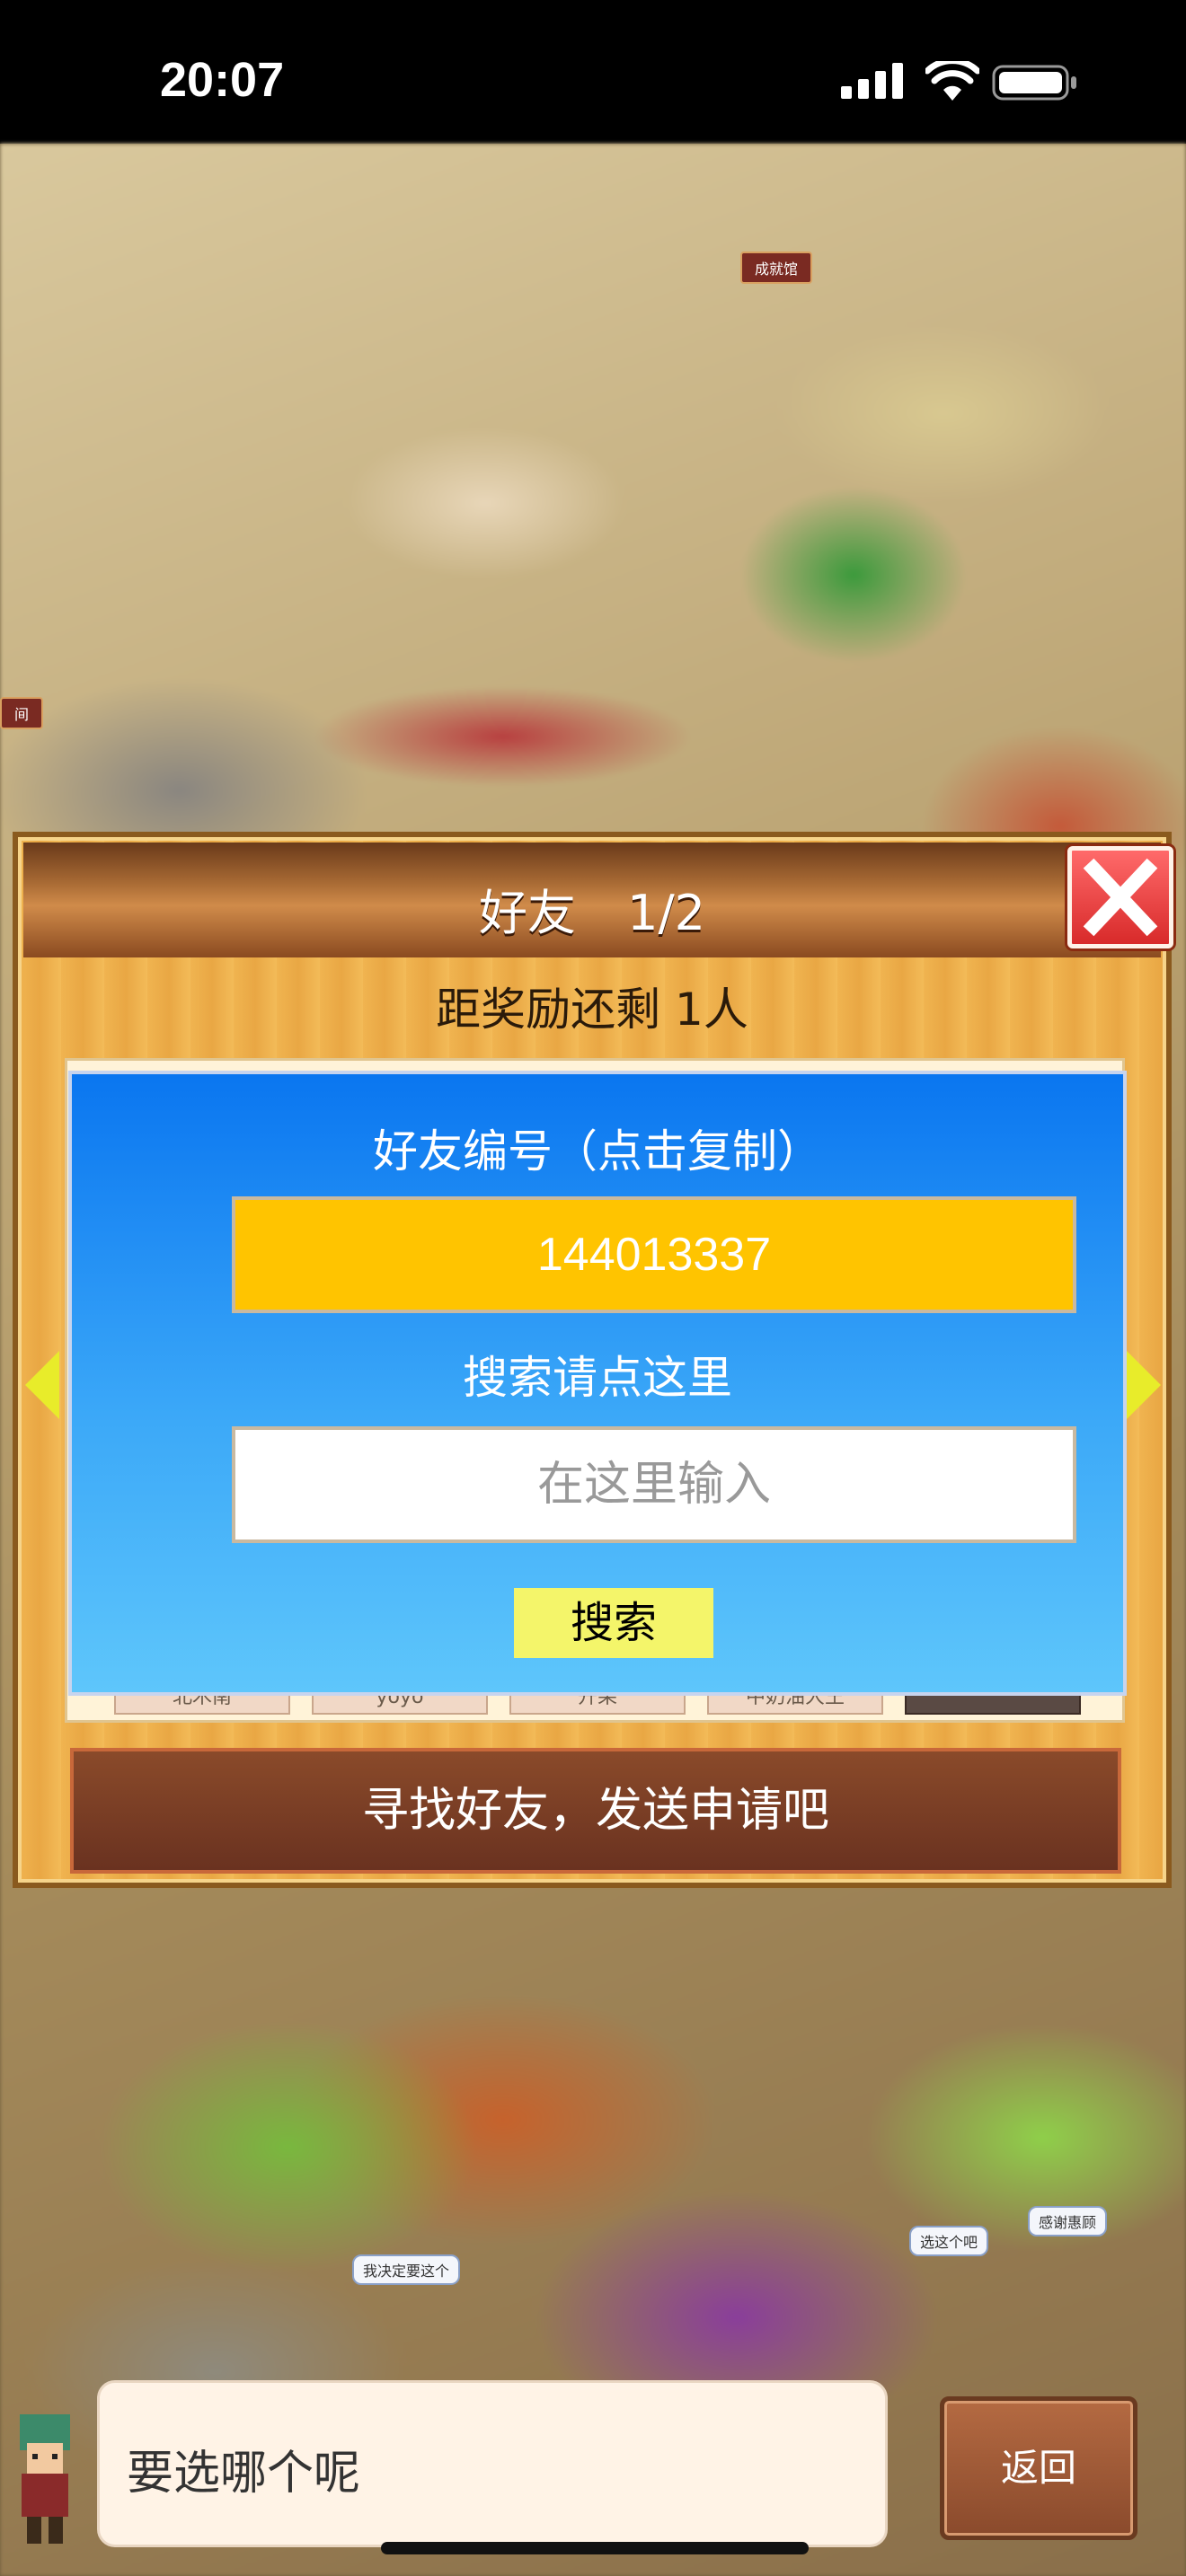 Image resolution: width=1186 pixels, height=2576 pixels. Describe the element at coordinates (22, 713) in the screenshot. I see `map-label-edge: 间` at that location.